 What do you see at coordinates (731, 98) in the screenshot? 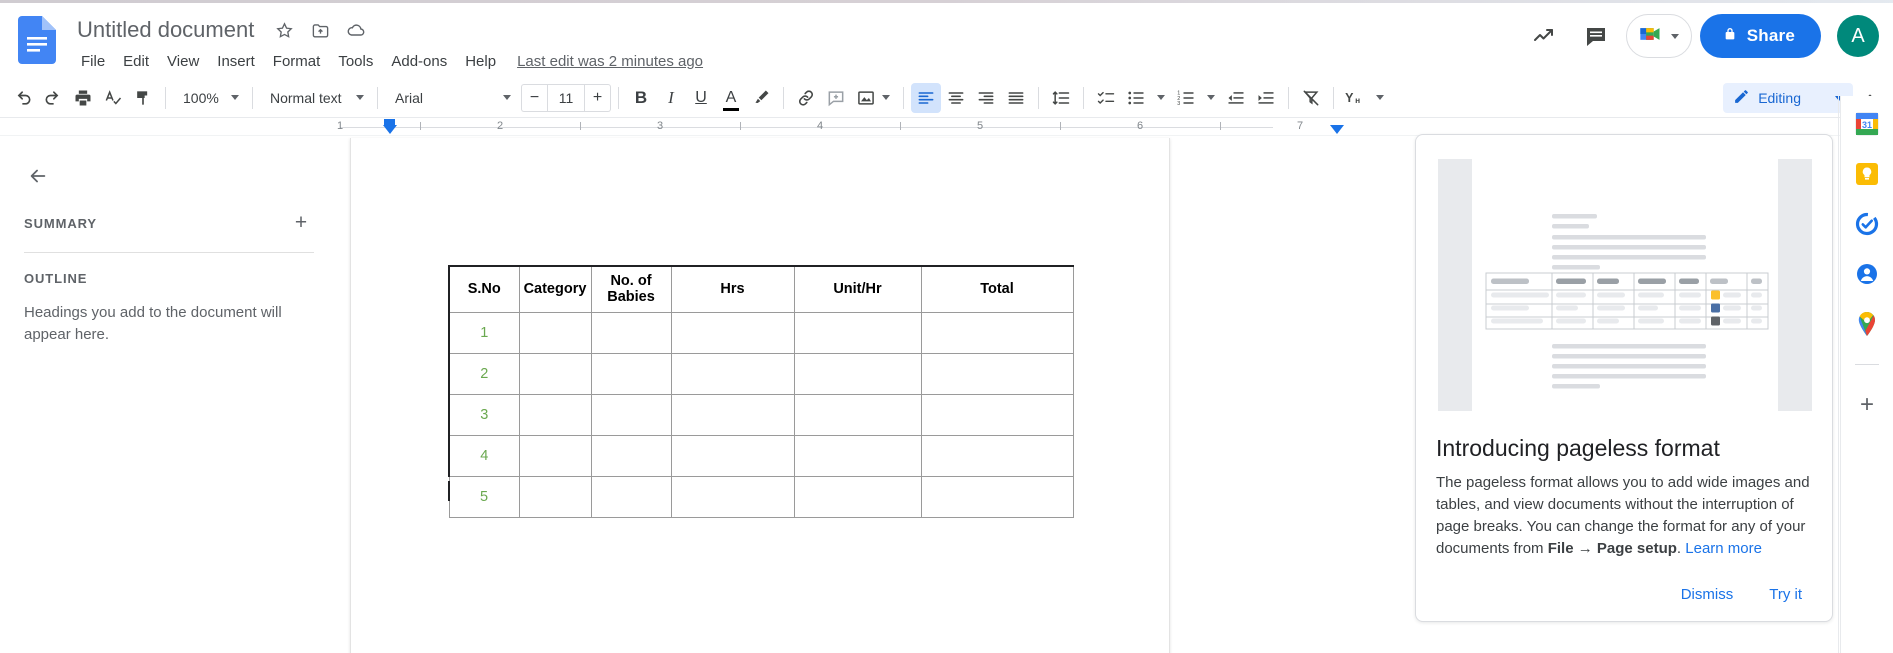
I see `text-color-button: A` at bounding box center [731, 98].